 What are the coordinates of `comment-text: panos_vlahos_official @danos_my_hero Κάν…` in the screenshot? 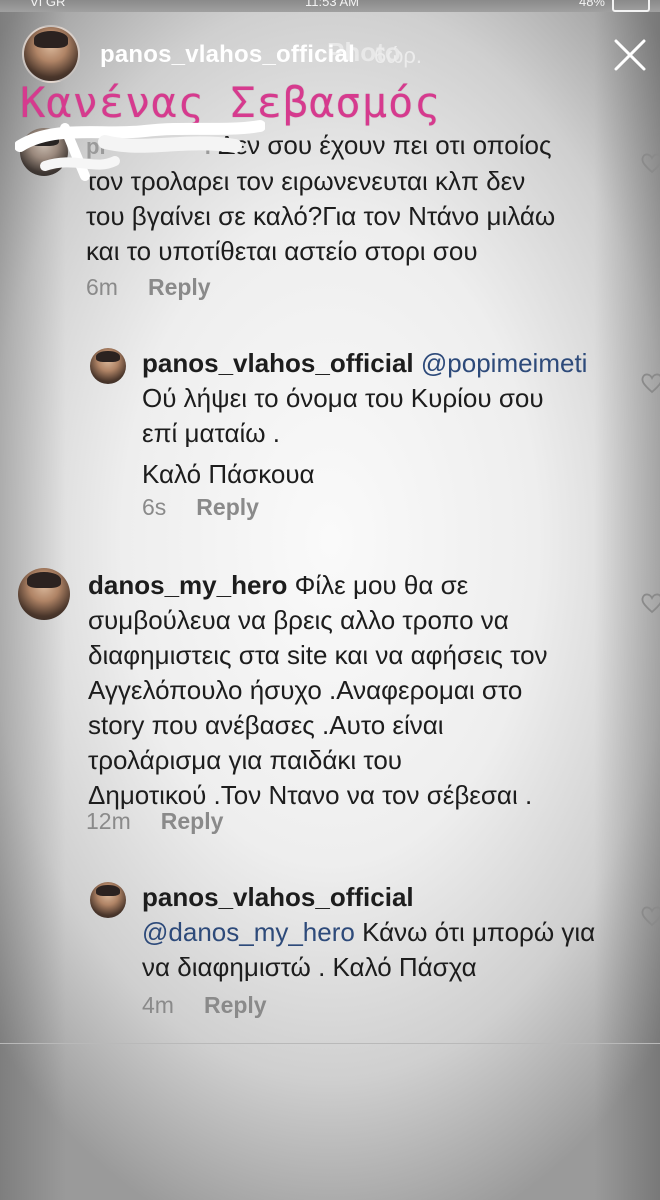 It's located at (368, 932).